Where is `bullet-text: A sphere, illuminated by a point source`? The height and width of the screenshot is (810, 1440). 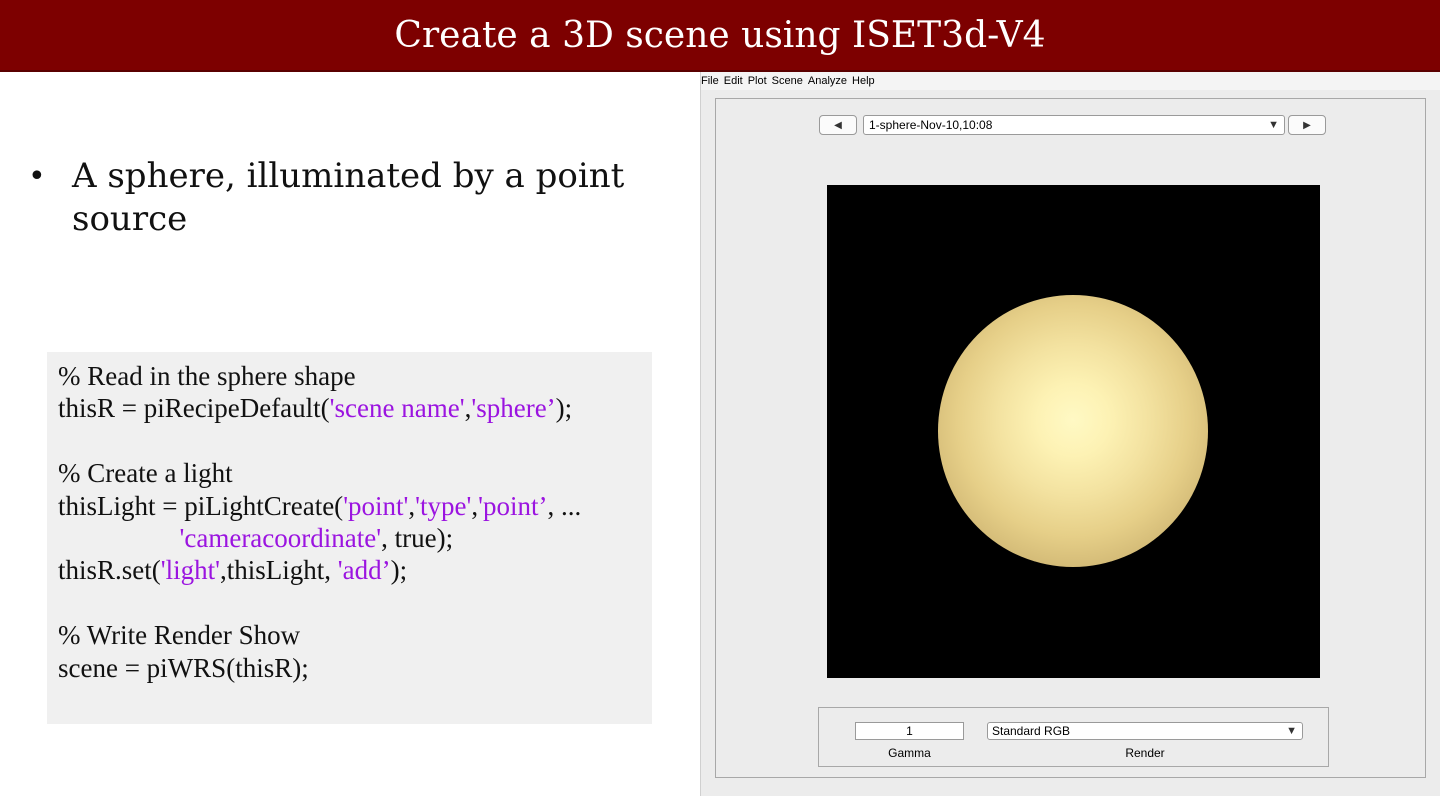
bullet-text: A sphere, illuminated by a point source is located at coordinates (348, 198).